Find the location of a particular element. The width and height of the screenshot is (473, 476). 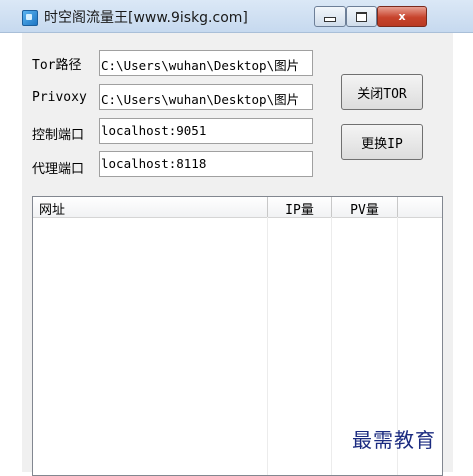

title-bar: 时空阁流量王[www.9iskg.com] x is located at coordinates (236, 16).